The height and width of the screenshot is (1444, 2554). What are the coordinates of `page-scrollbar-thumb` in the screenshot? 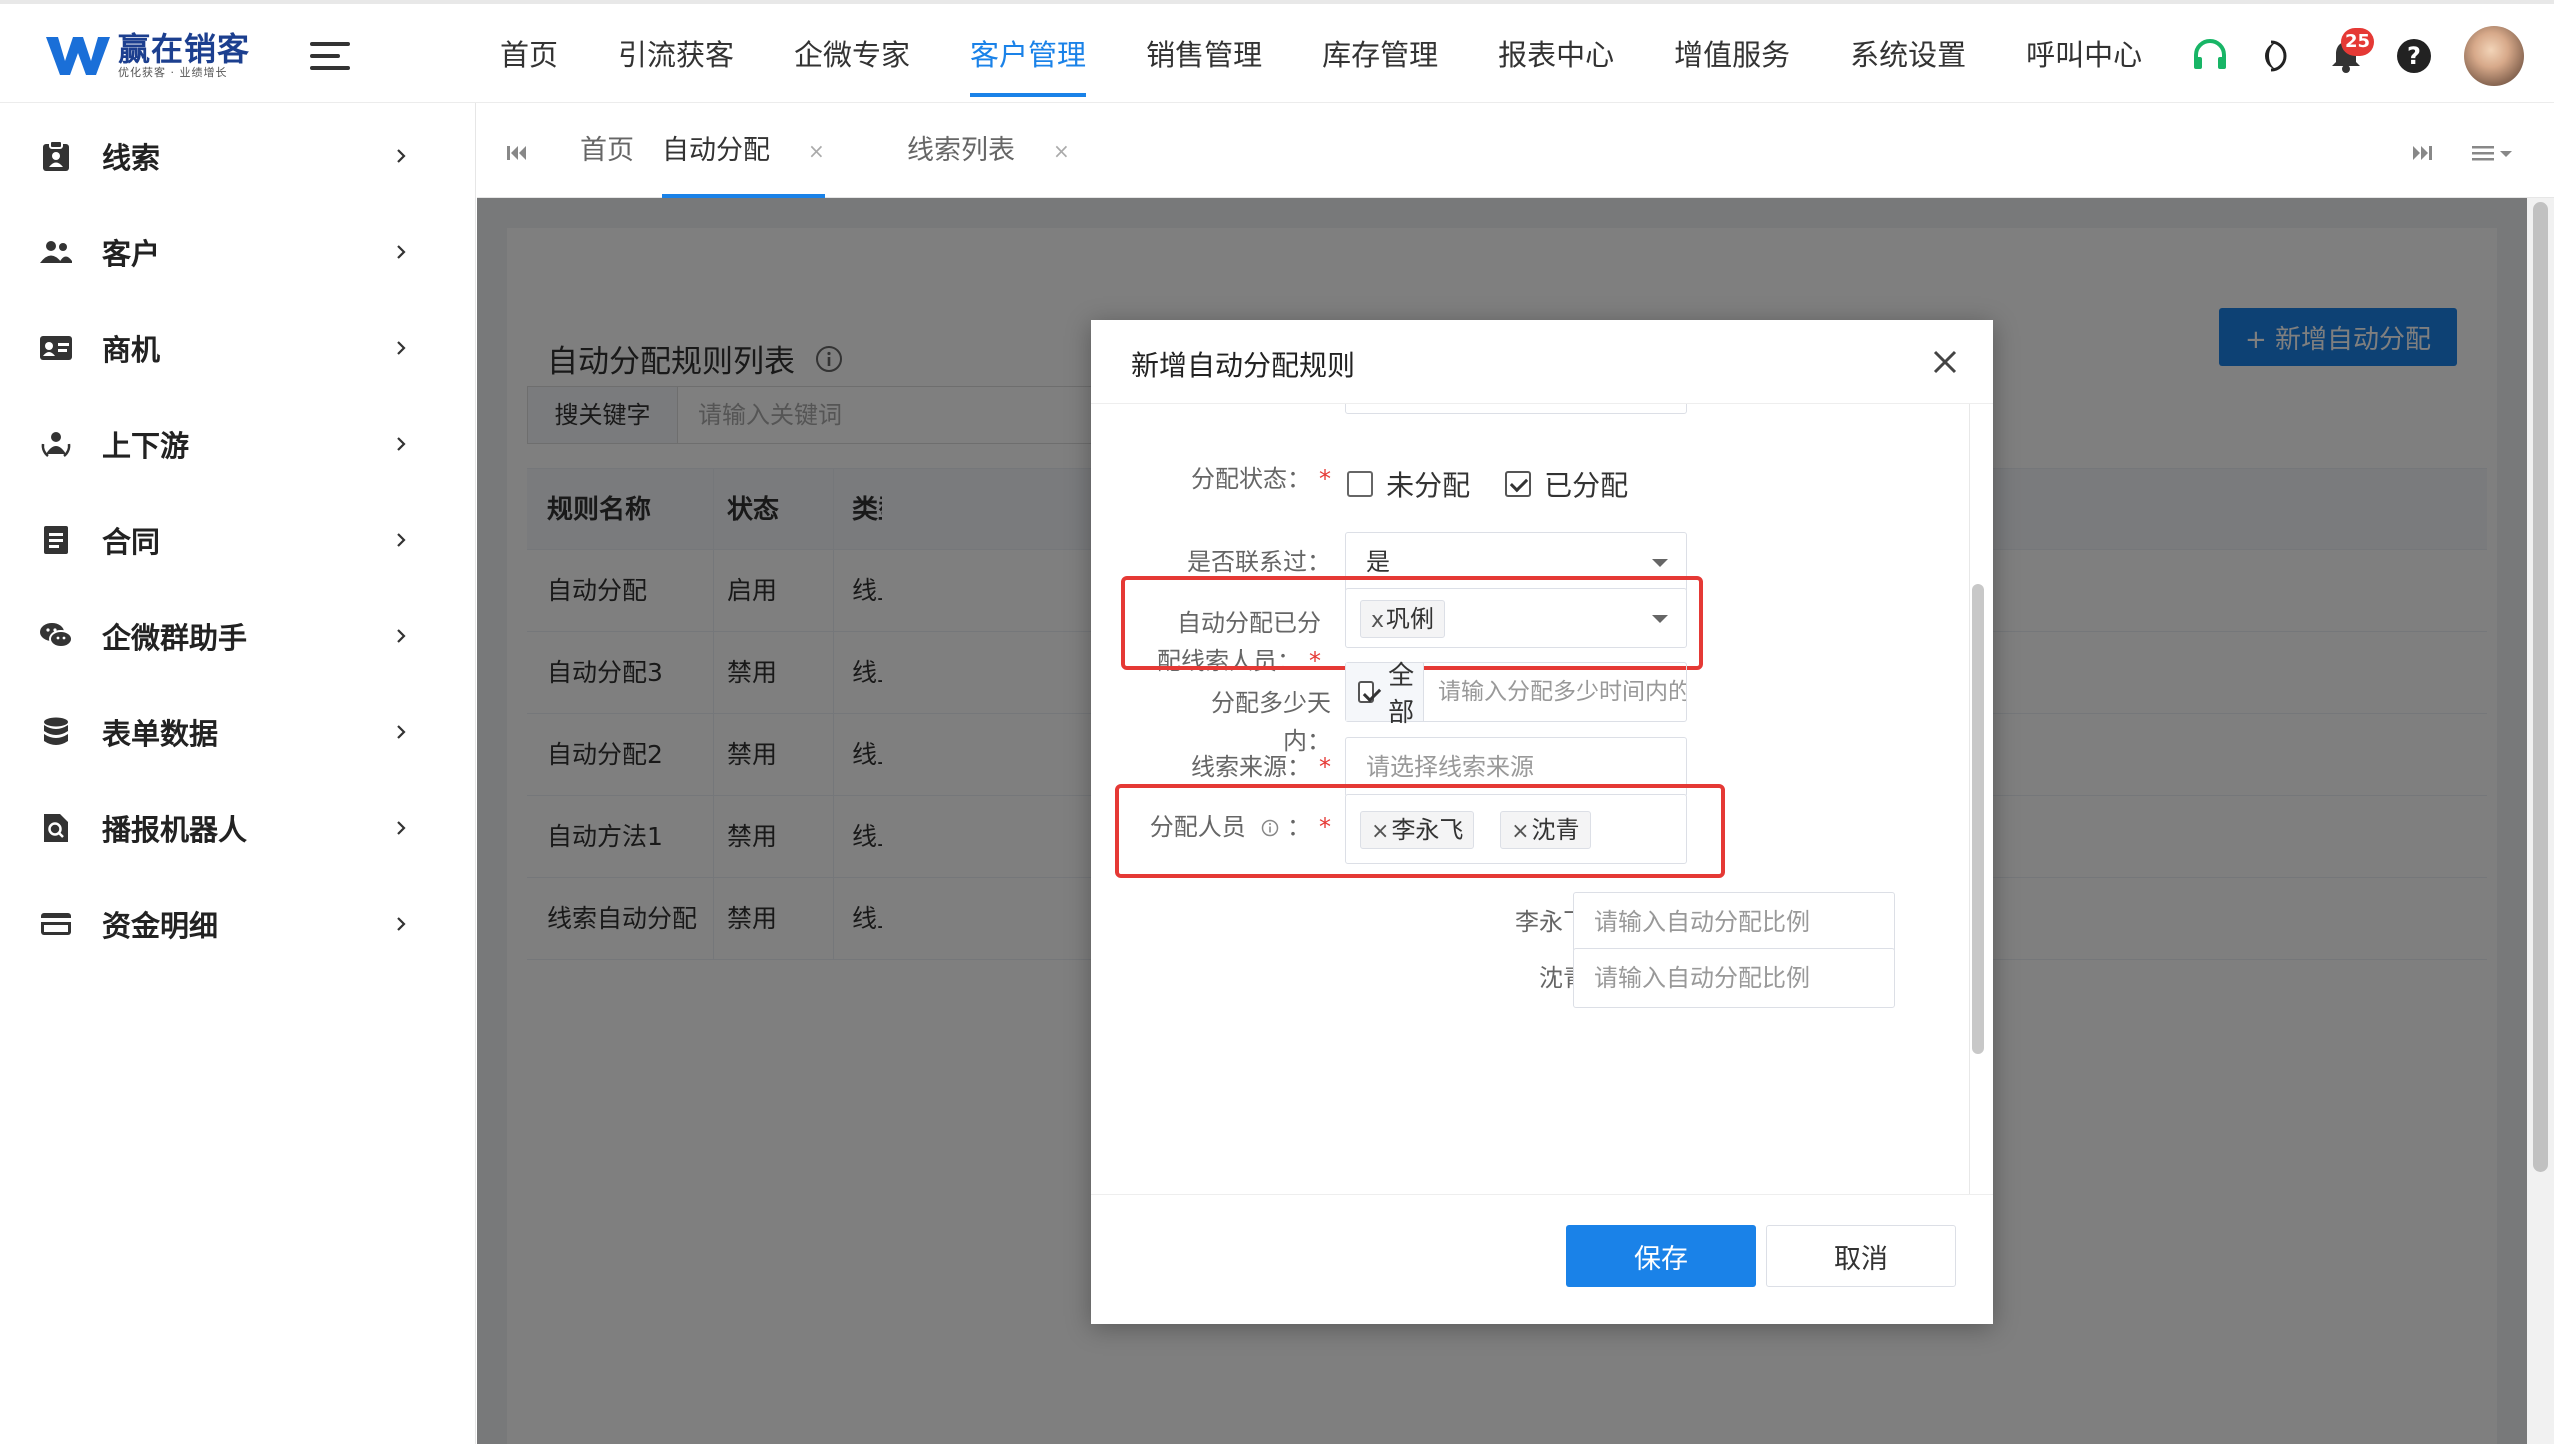 It's located at (2540, 687).